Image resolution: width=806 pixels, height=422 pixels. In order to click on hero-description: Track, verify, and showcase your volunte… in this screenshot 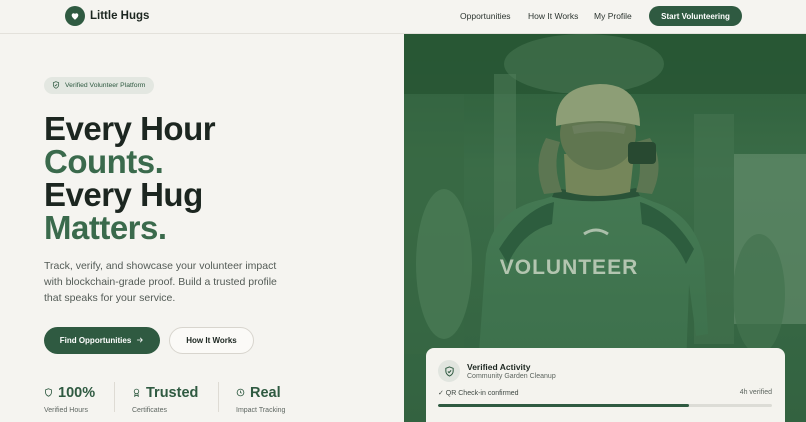, I will do `click(160, 282)`.